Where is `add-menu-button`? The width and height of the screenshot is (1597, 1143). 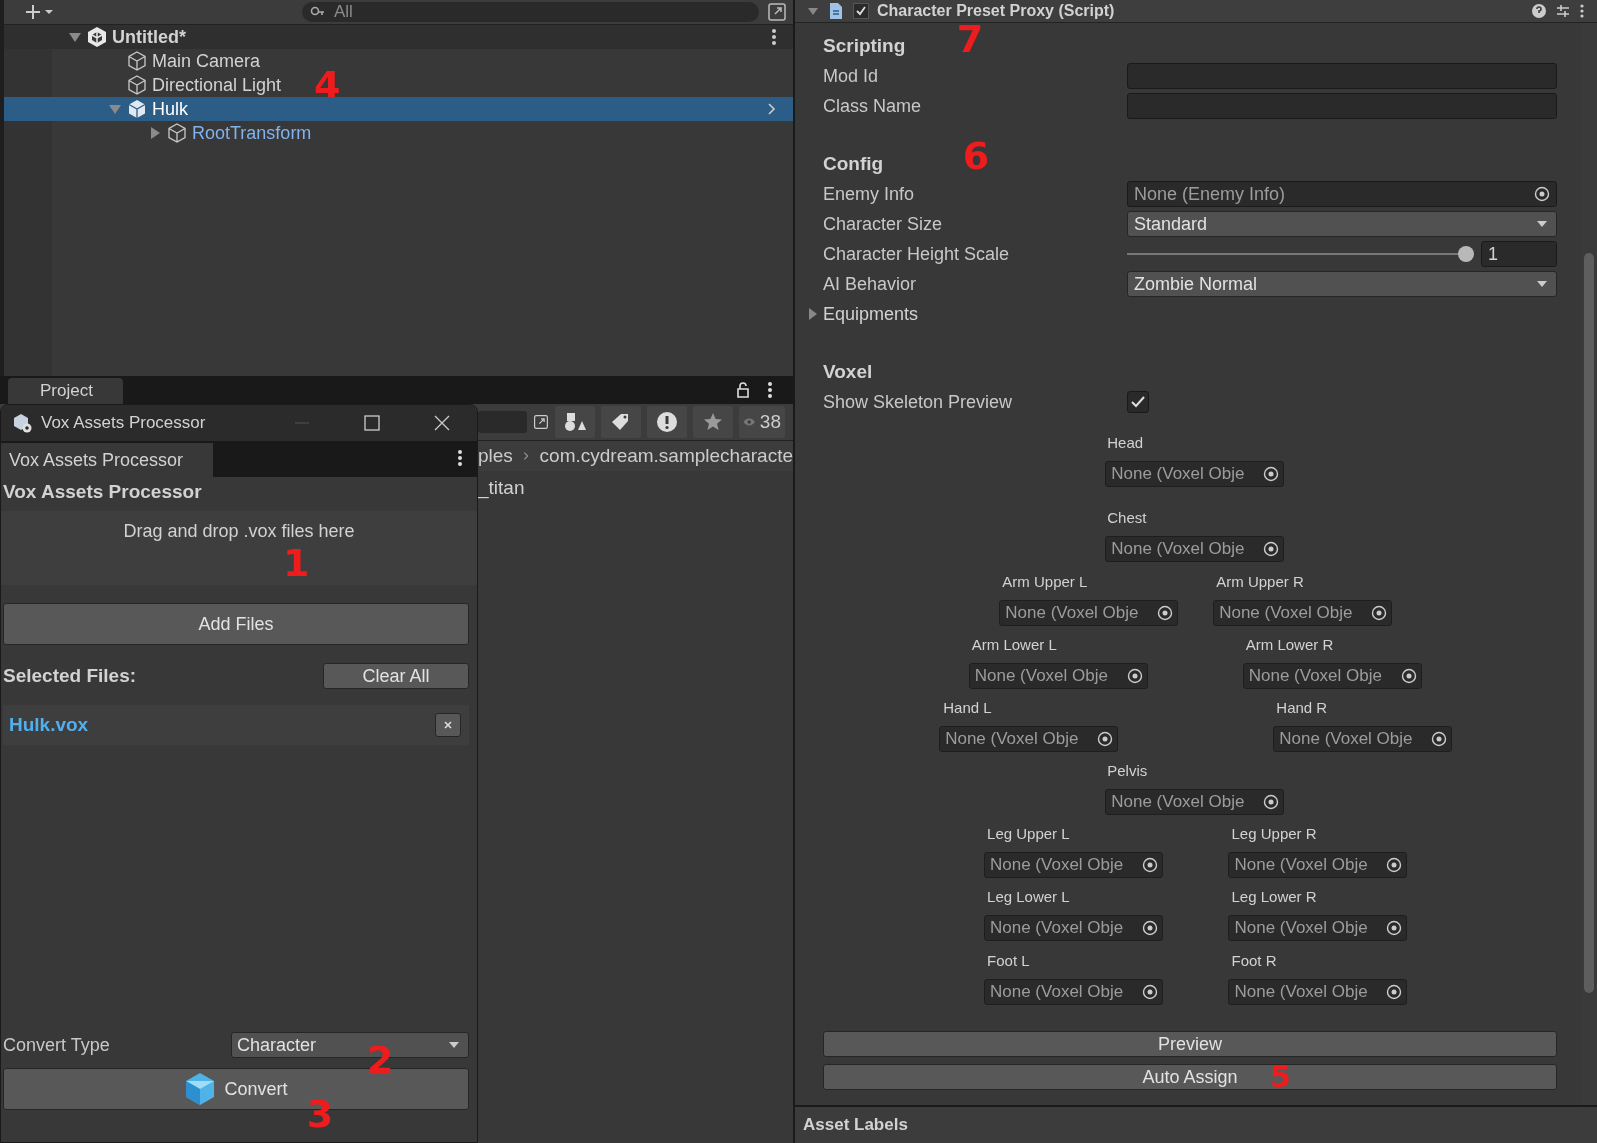
add-menu-button is located at coordinates (39, 12).